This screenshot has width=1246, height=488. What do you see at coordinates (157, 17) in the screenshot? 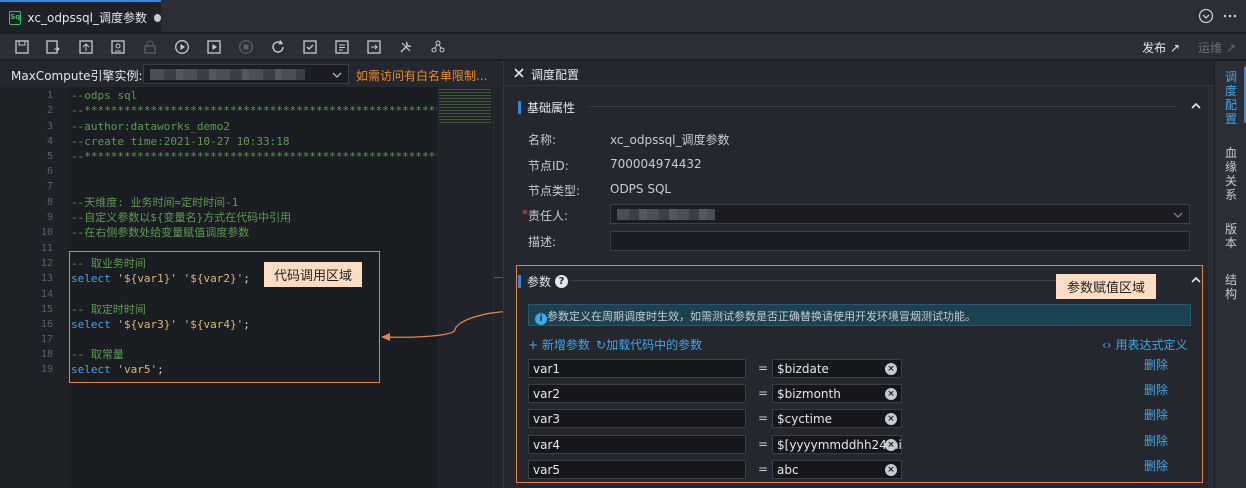
I see `unsaved-dot-icon` at bounding box center [157, 17].